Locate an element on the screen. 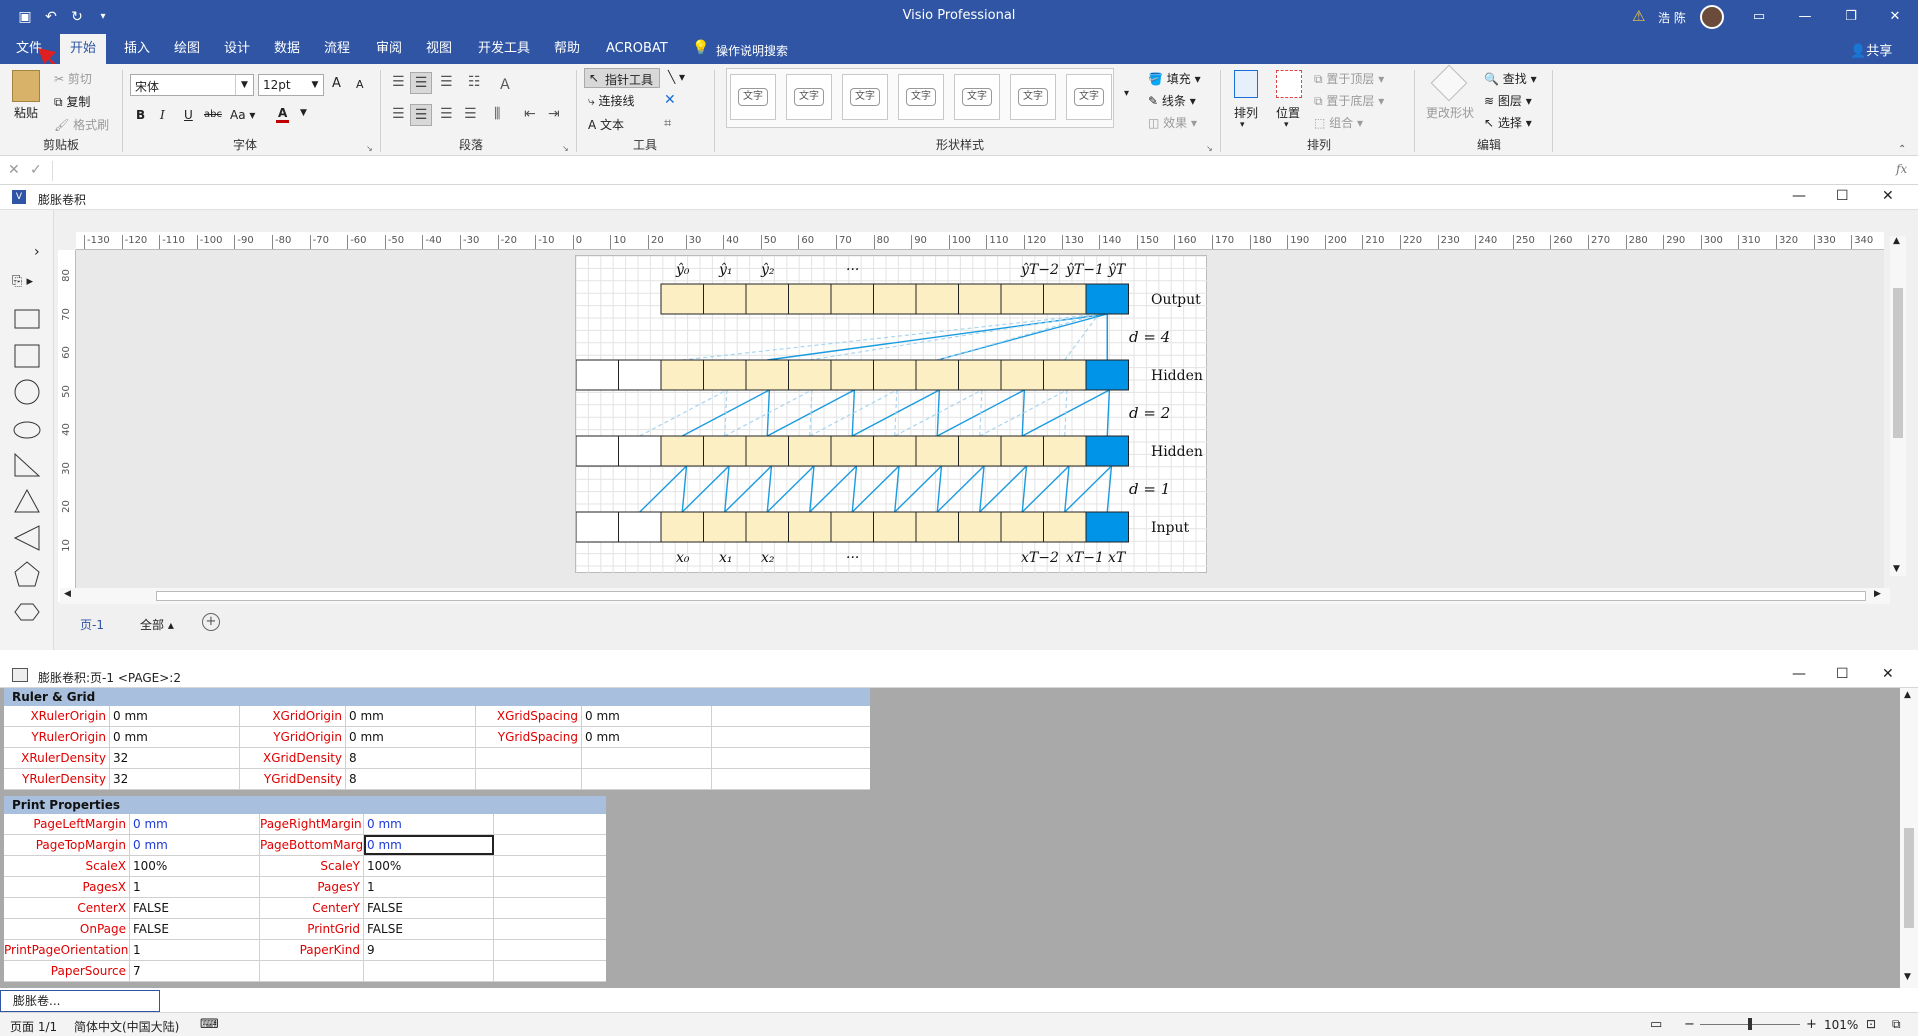 Image resolution: width=1918 pixels, height=1036 pixels. close-button: ✕ is located at coordinates (1895, 17).